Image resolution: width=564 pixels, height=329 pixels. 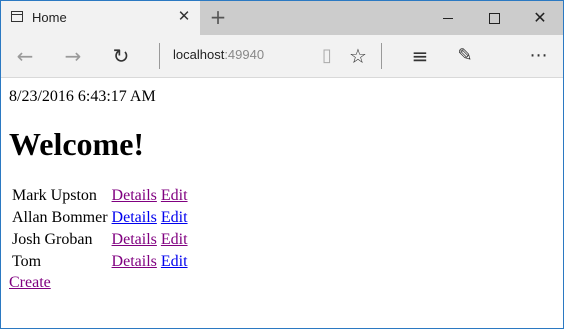 I want to click on table-row: Allan Bommer Details Edit, so click(x=100, y=218).